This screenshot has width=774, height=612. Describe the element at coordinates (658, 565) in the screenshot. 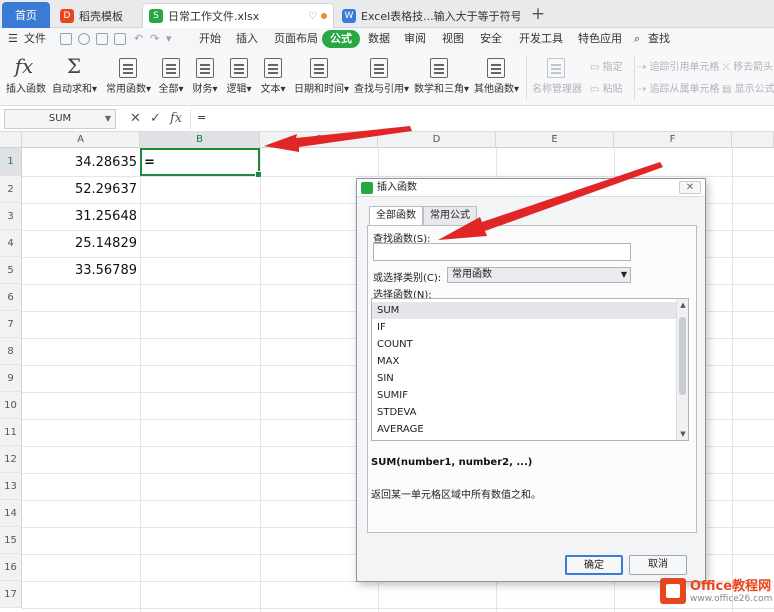

I see `cancel-button: 取消` at that location.